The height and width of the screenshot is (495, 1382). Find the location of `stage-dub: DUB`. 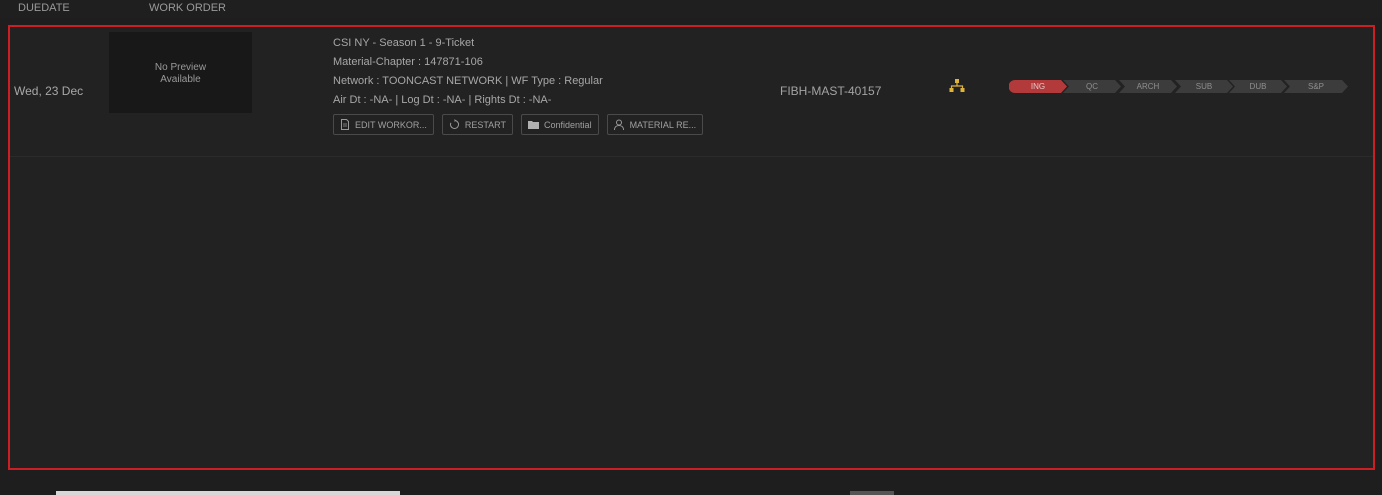

stage-dub: DUB is located at coordinates (1258, 86).